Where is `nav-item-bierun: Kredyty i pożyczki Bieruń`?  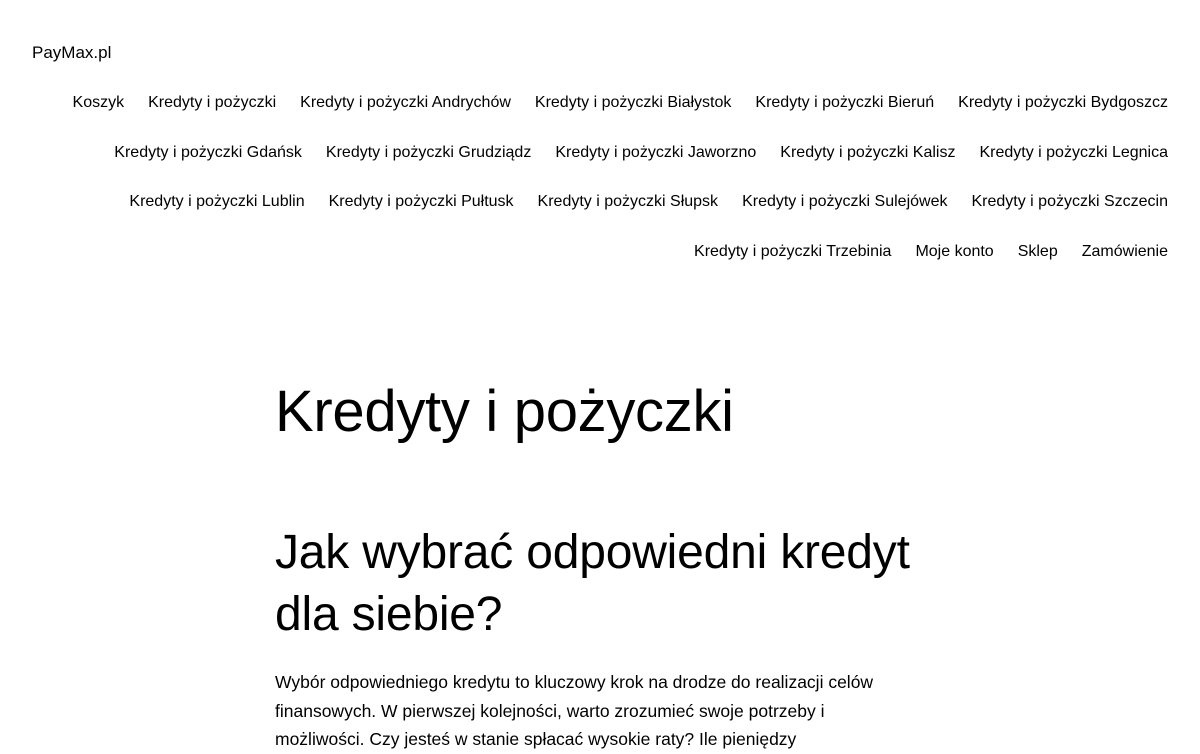
nav-item-bierun: Kredyty i pożyczki Bieruń is located at coordinates (844, 103).